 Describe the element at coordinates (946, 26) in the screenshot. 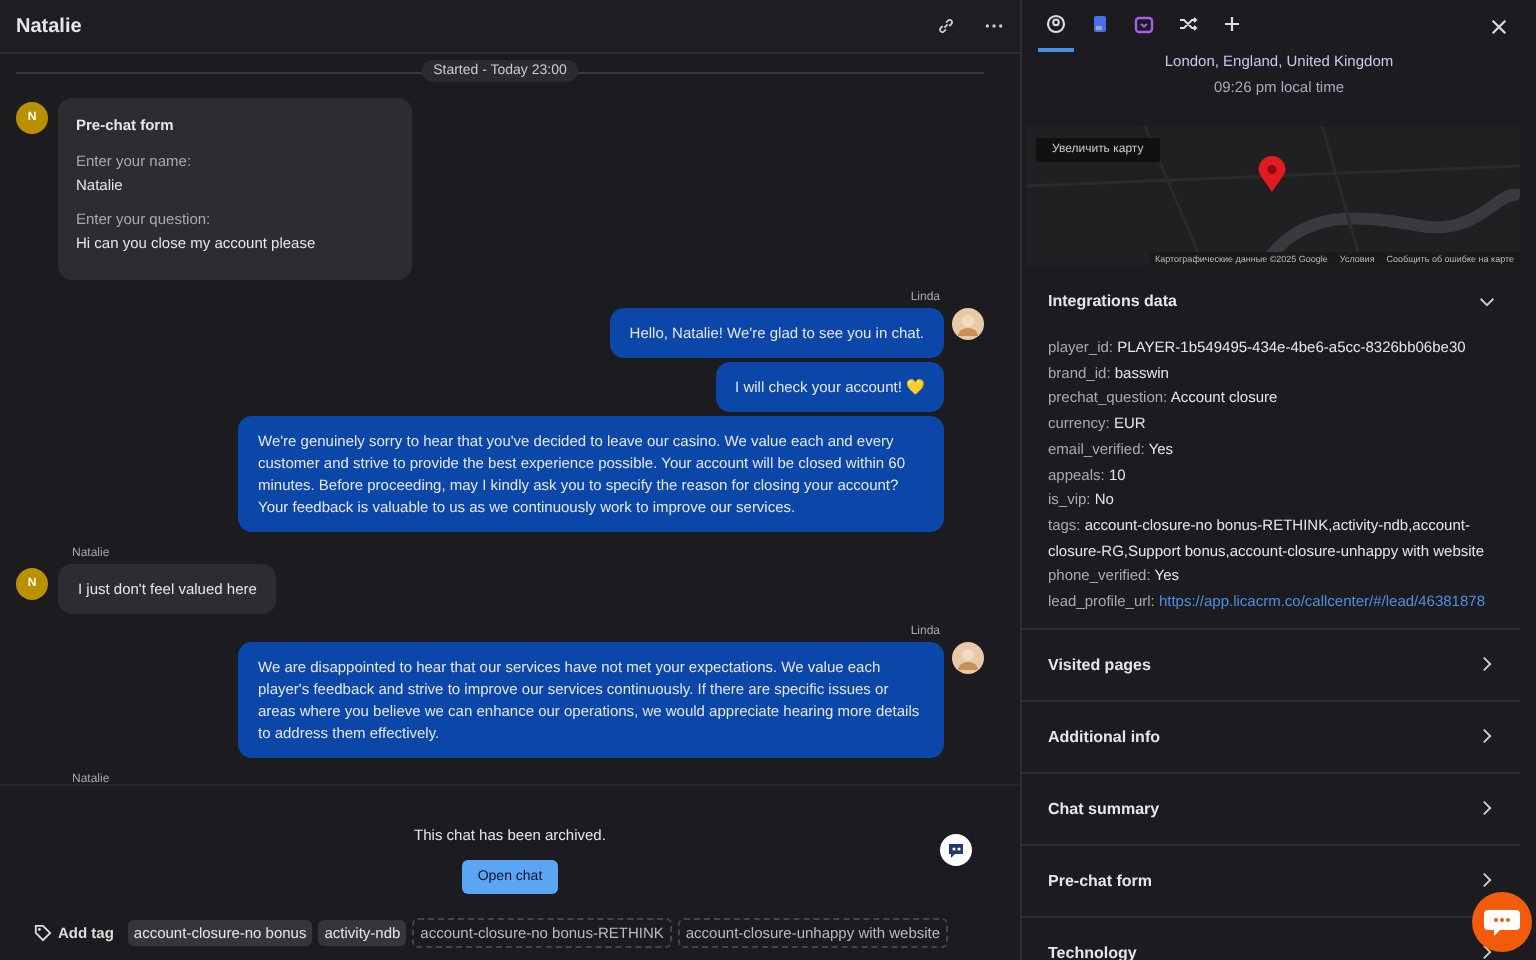

I see `link-icon` at that location.